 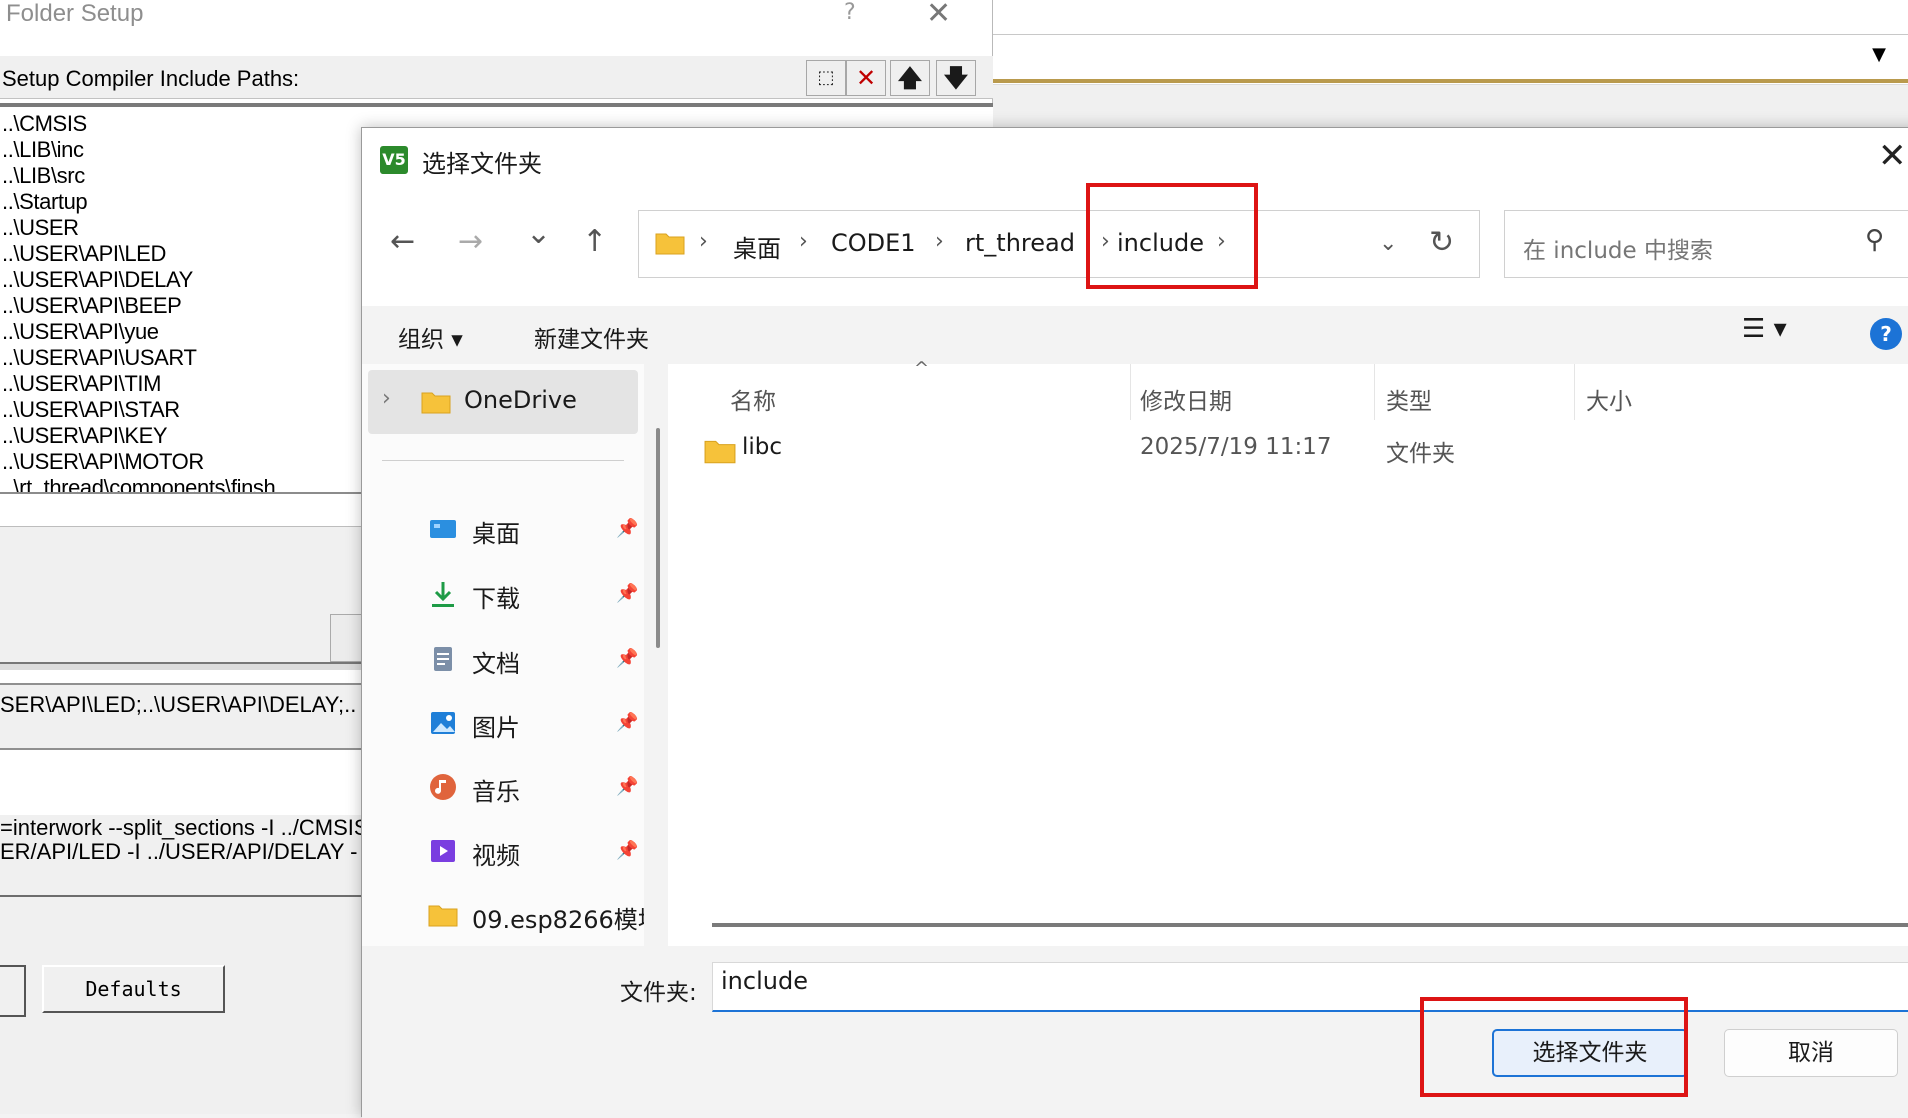 What do you see at coordinates (97, 280) in the screenshot?
I see `list-item: ..\USER\API\DELAY` at bounding box center [97, 280].